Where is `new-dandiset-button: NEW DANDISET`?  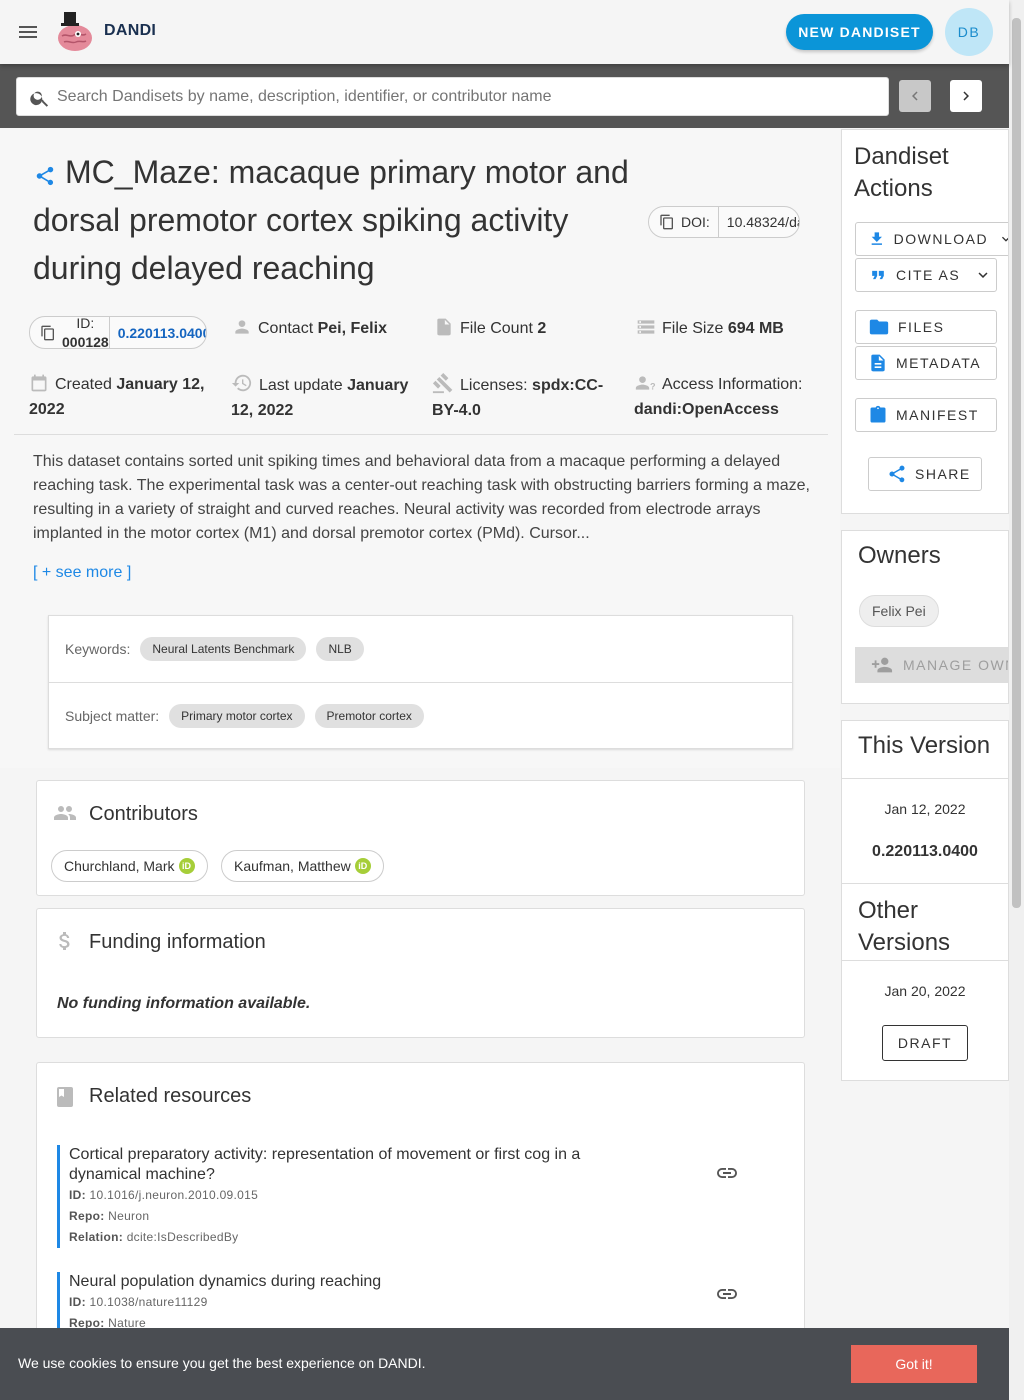
new-dandiset-button: NEW DANDISET is located at coordinates (859, 32).